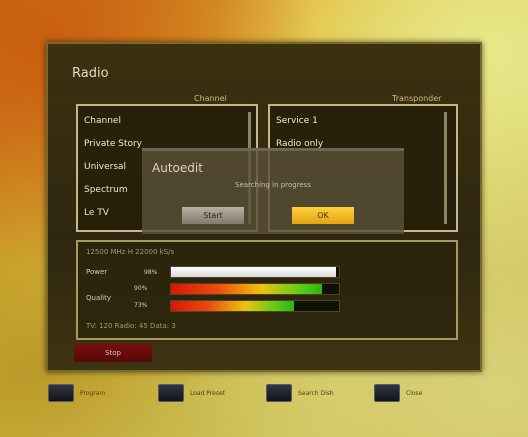  What do you see at coordinates (279, 393) in the screenshot?
I see `footer-key-yellow` at bounding box center [279, 393].